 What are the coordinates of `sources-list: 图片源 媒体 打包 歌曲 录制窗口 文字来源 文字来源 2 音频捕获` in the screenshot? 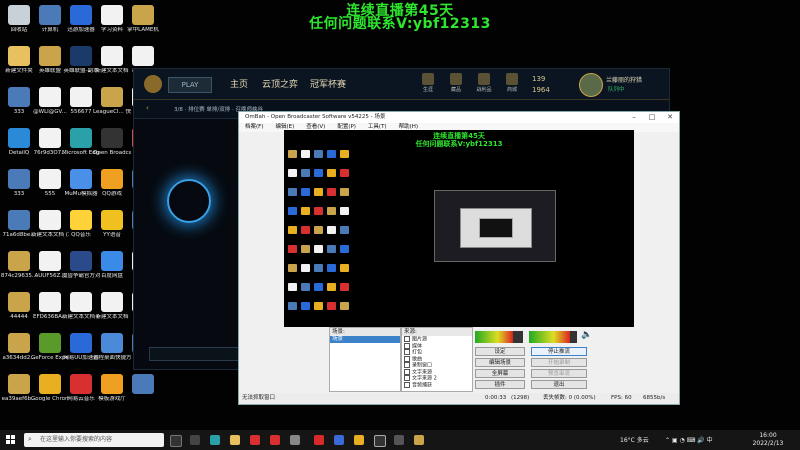 It's located at (437, 362).